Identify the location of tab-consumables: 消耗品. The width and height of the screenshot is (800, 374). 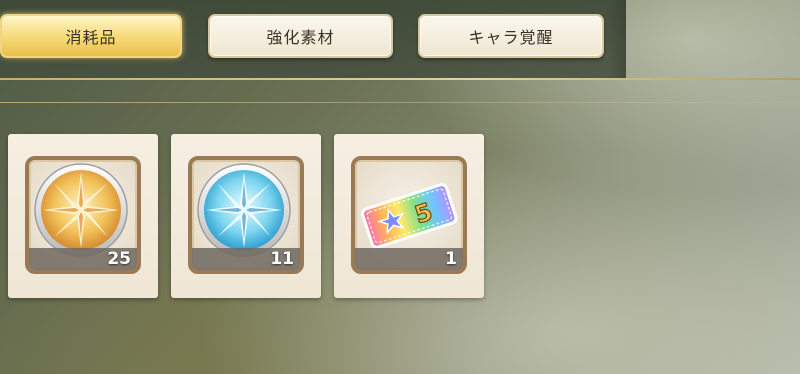
(91, 36).